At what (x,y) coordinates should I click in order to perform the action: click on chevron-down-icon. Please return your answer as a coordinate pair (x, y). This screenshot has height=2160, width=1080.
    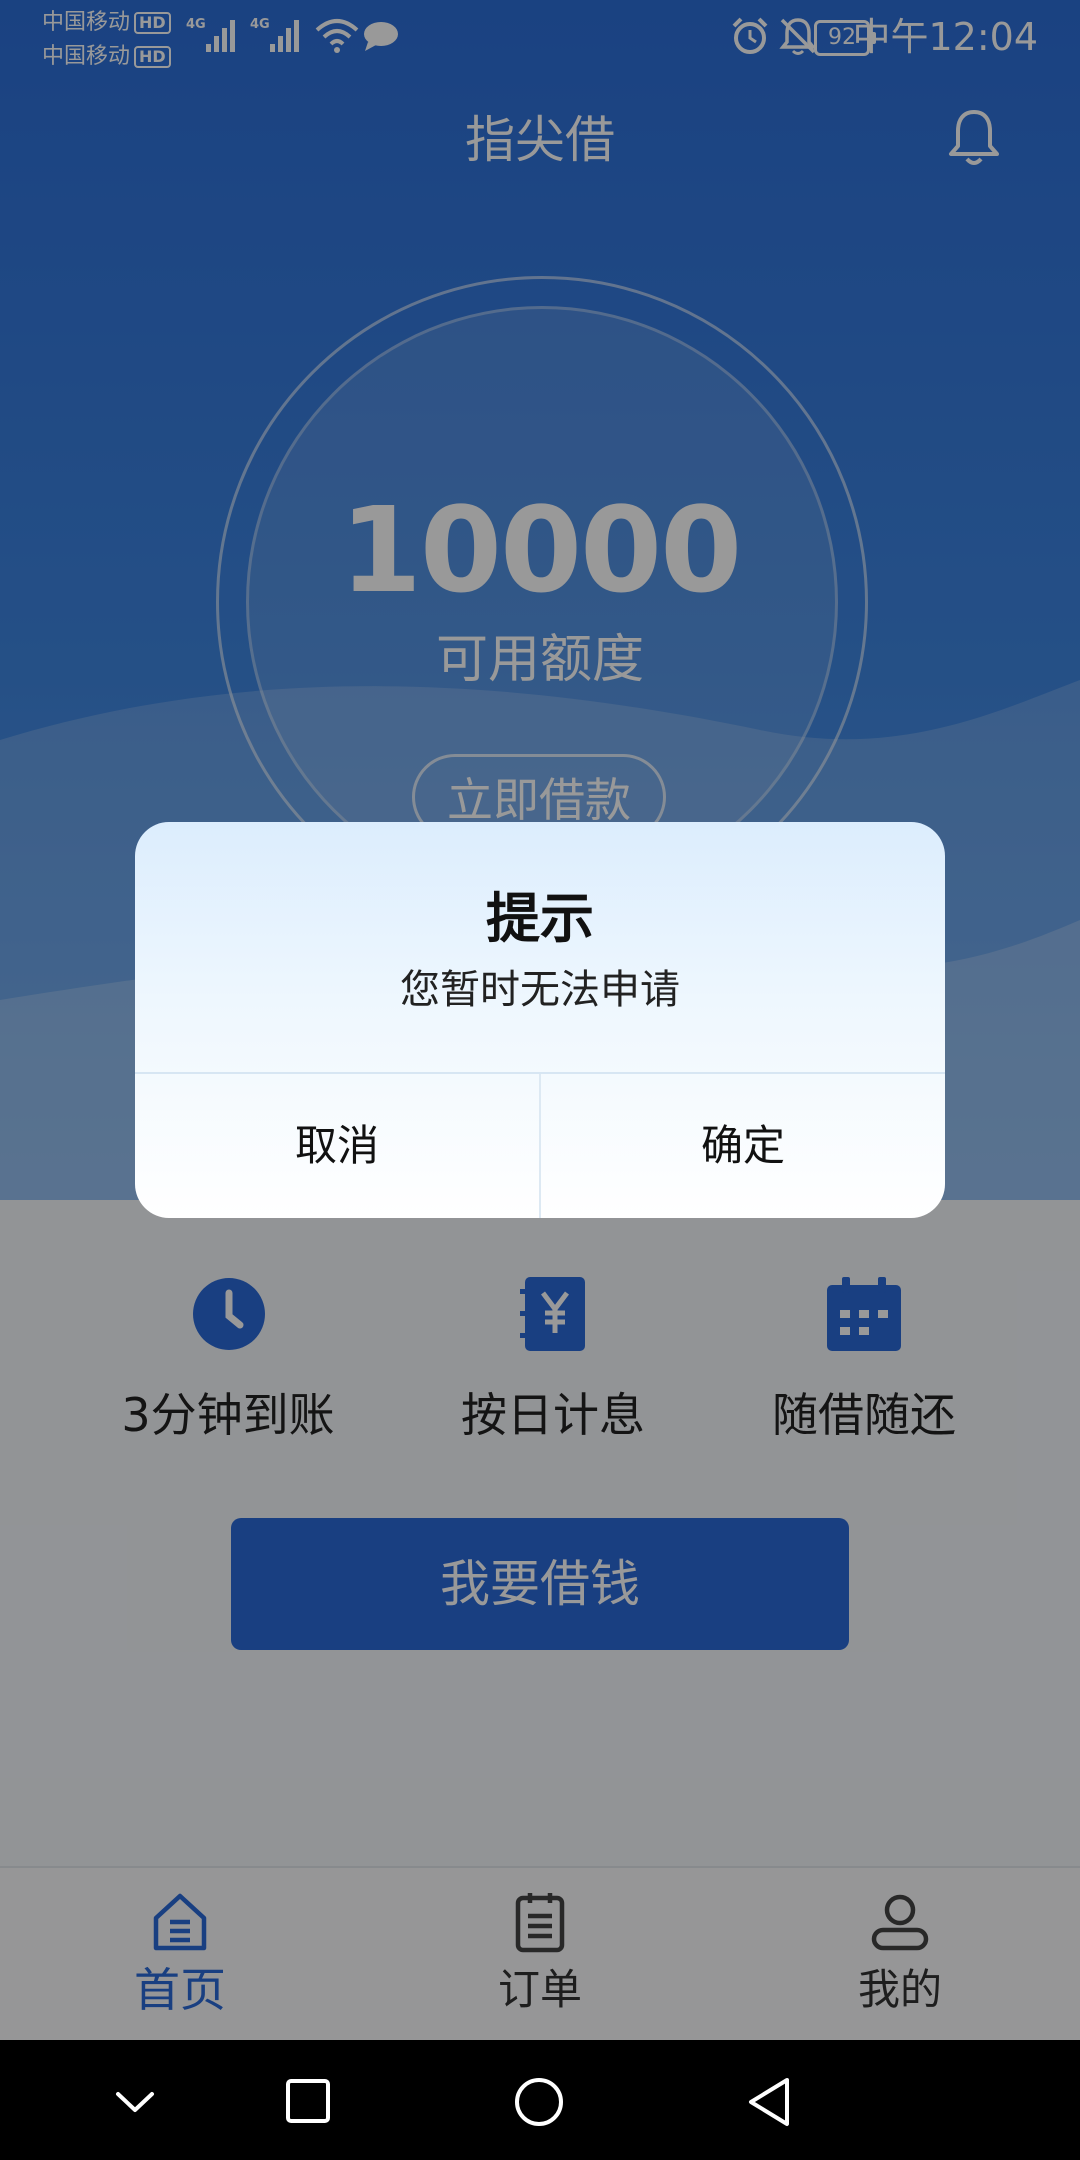
    Looking at the image, I should click on (135, 2101).